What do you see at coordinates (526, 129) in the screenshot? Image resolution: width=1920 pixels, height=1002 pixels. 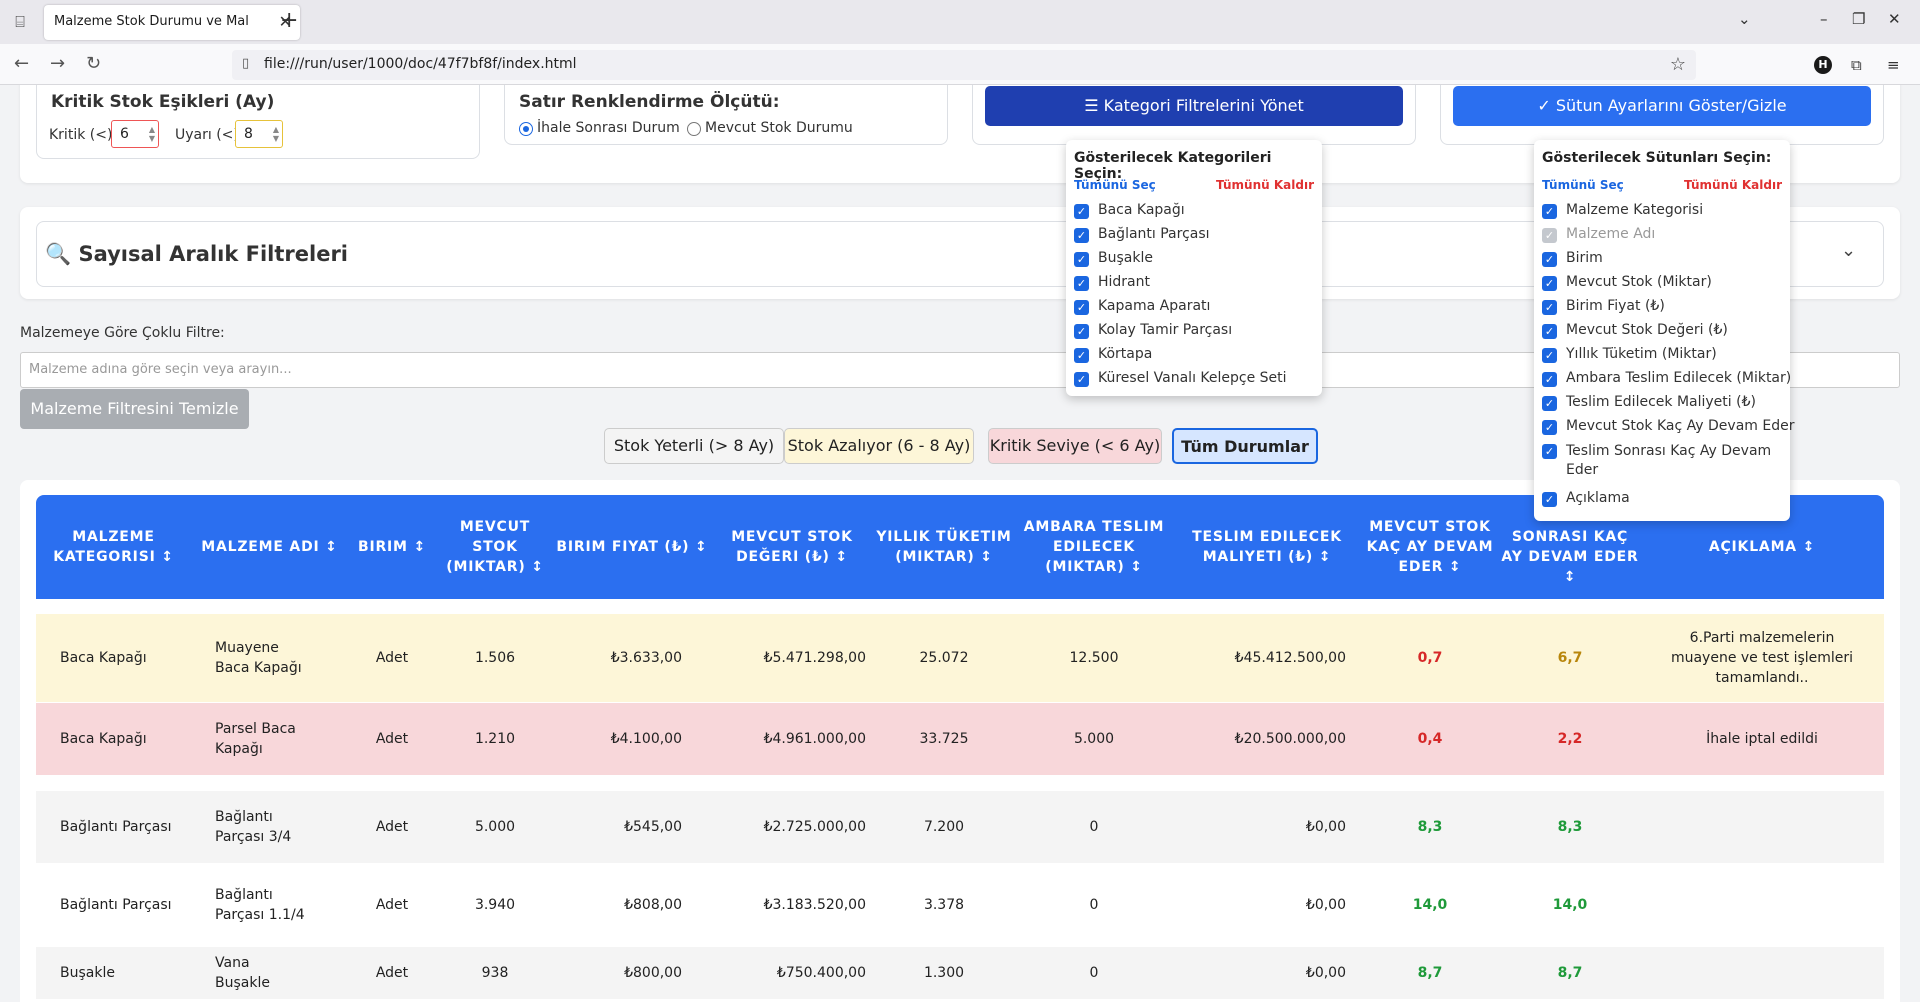 I see `radio-after-tender` at bounding box center [526, 129].